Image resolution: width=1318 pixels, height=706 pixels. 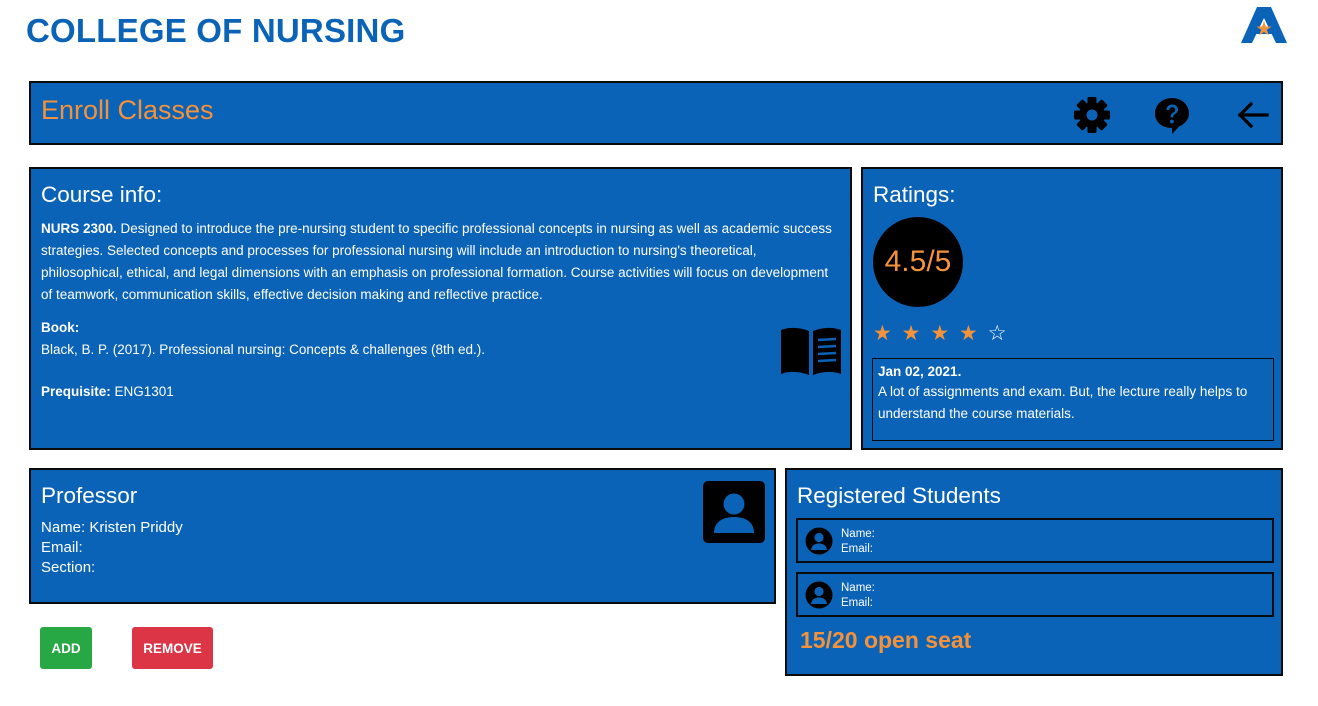 What do you see at coordinates (127, 110) in the screenshot?
I see `header-title: Enroll Classes` at bounding box center [127, 110].